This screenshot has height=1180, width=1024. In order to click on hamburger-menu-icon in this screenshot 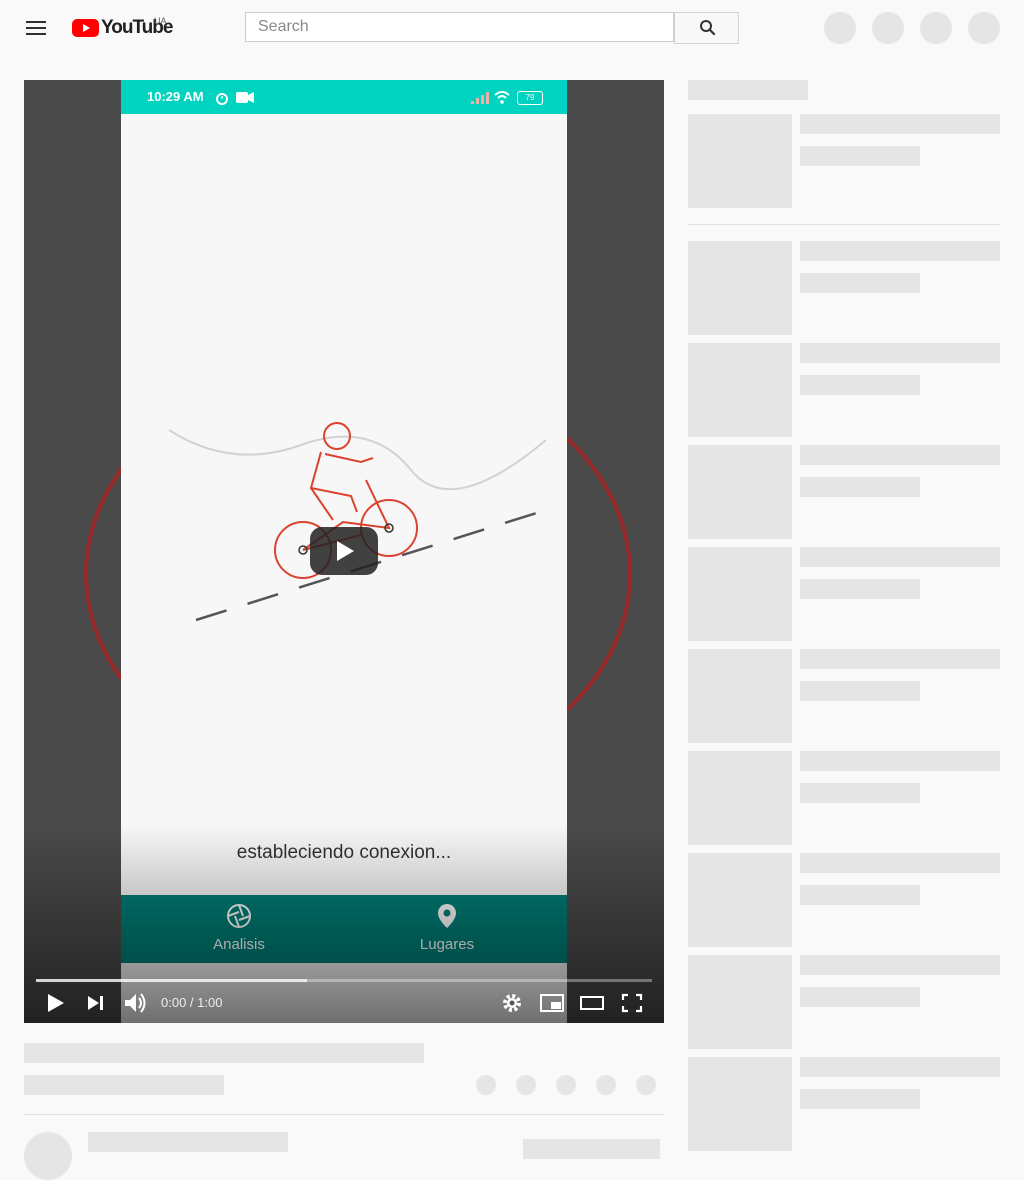, I will do `click(36, 28)`.